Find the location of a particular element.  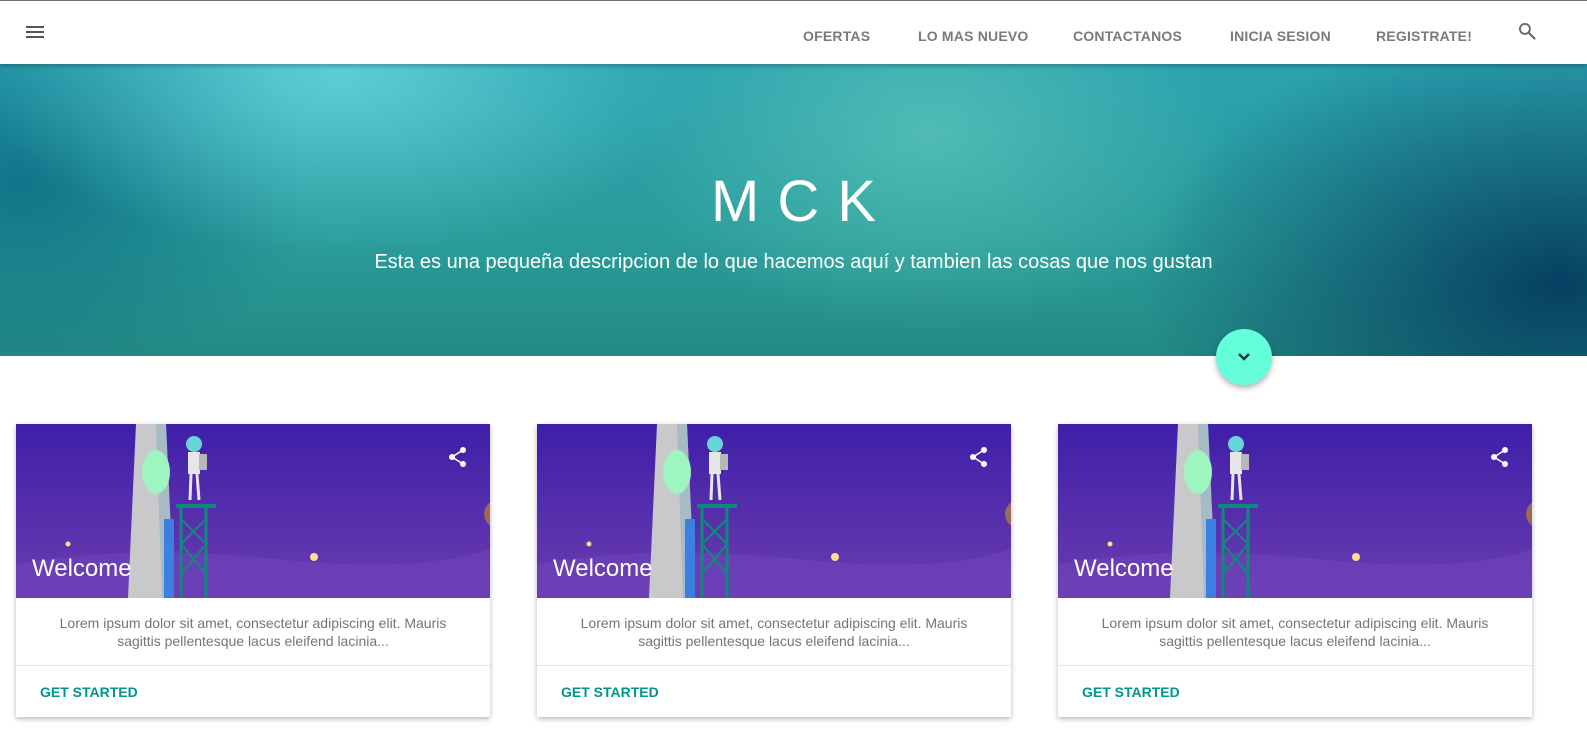

nav-link-registrate: REGISTRATE! is located at coordinates (1424, 36).